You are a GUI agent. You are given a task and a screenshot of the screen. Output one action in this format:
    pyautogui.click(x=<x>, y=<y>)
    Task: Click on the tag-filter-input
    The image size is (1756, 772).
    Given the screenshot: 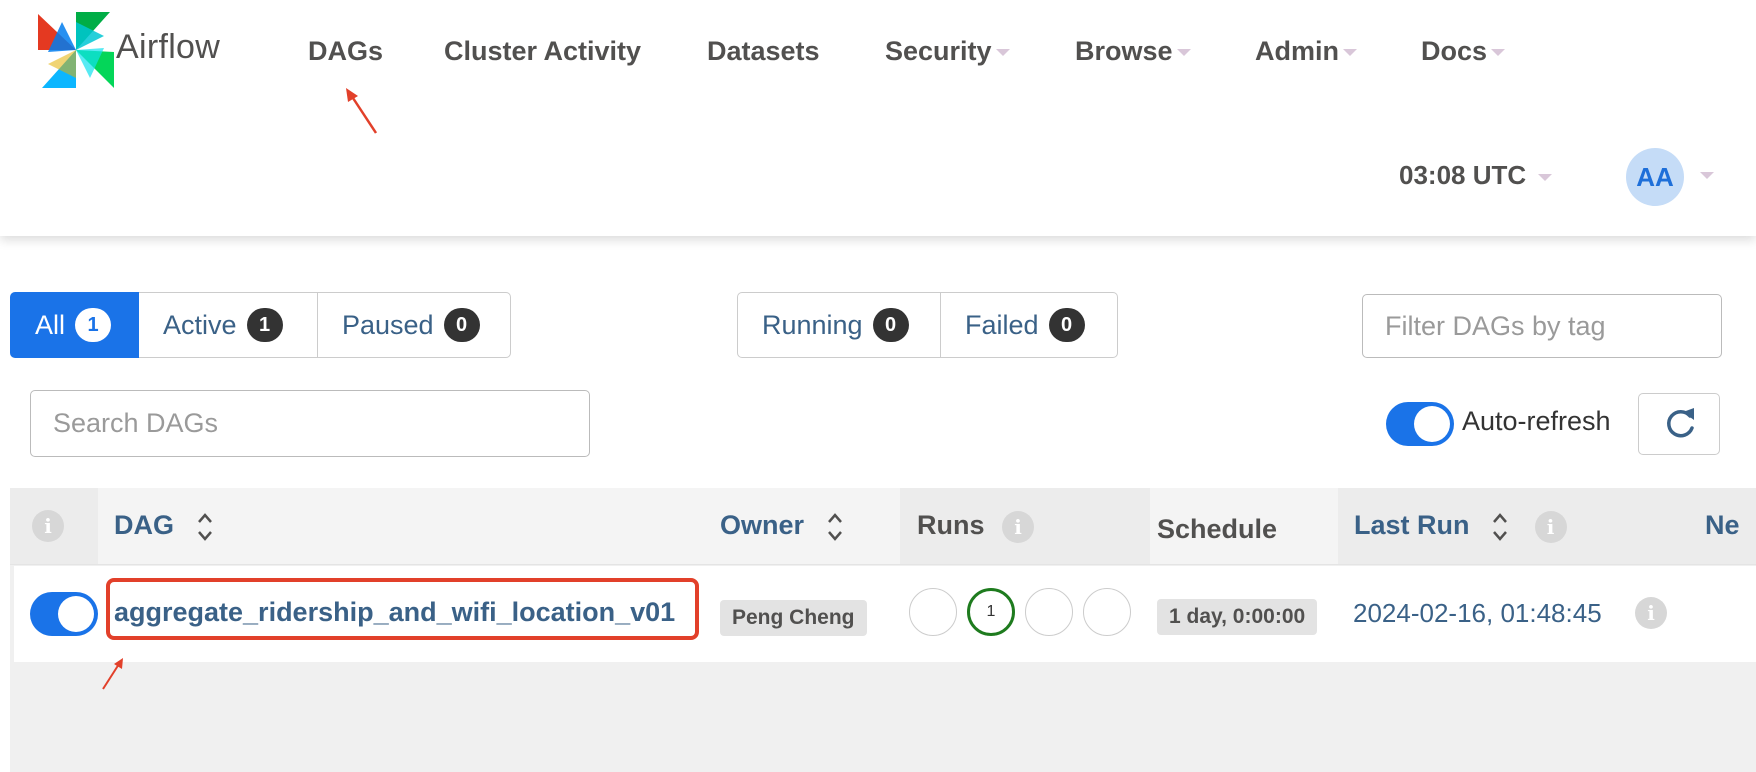 What is the action you would take?
    pyautogui.click(x=1542, y=326)
    